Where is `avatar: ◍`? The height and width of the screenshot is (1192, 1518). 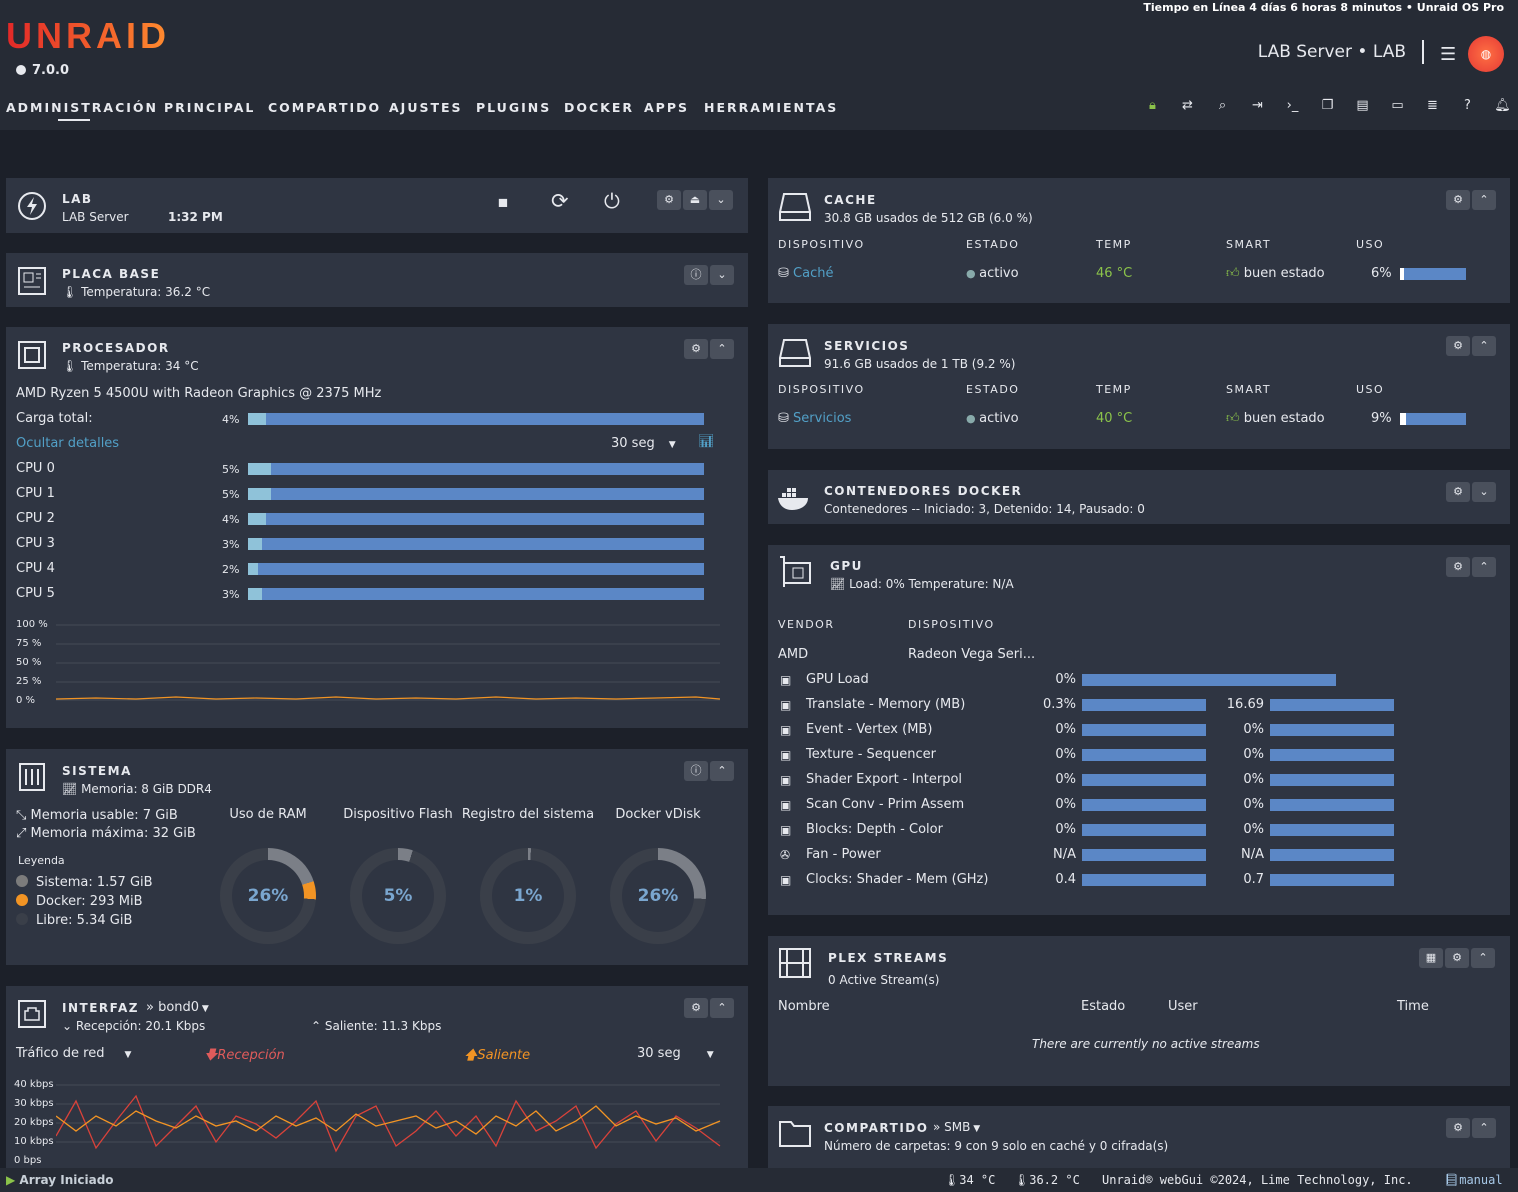
avatar: ◍ is located at coordinates (1486, 54).